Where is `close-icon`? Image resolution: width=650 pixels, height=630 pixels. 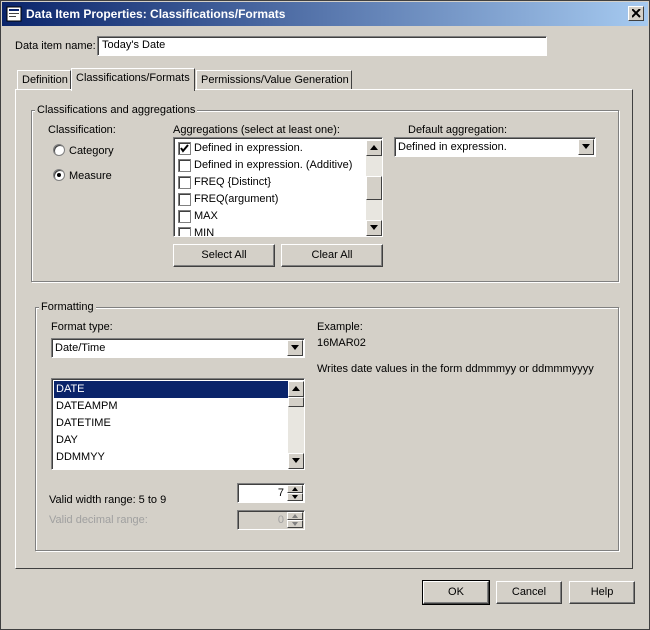 close-icon is located at coordinates (636, 13).